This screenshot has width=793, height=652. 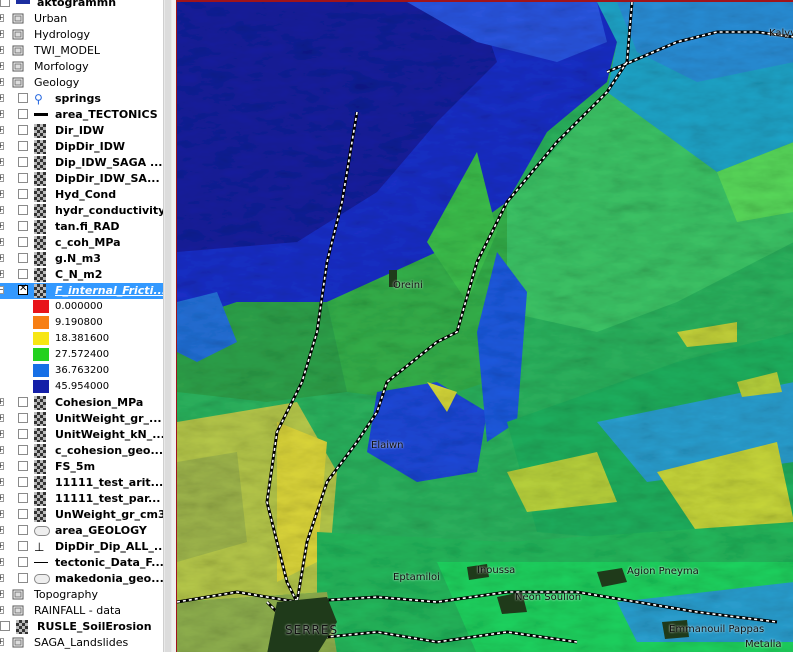 I want to click on layer-item: + hydr_conductivity, so click(x=81, y=211).